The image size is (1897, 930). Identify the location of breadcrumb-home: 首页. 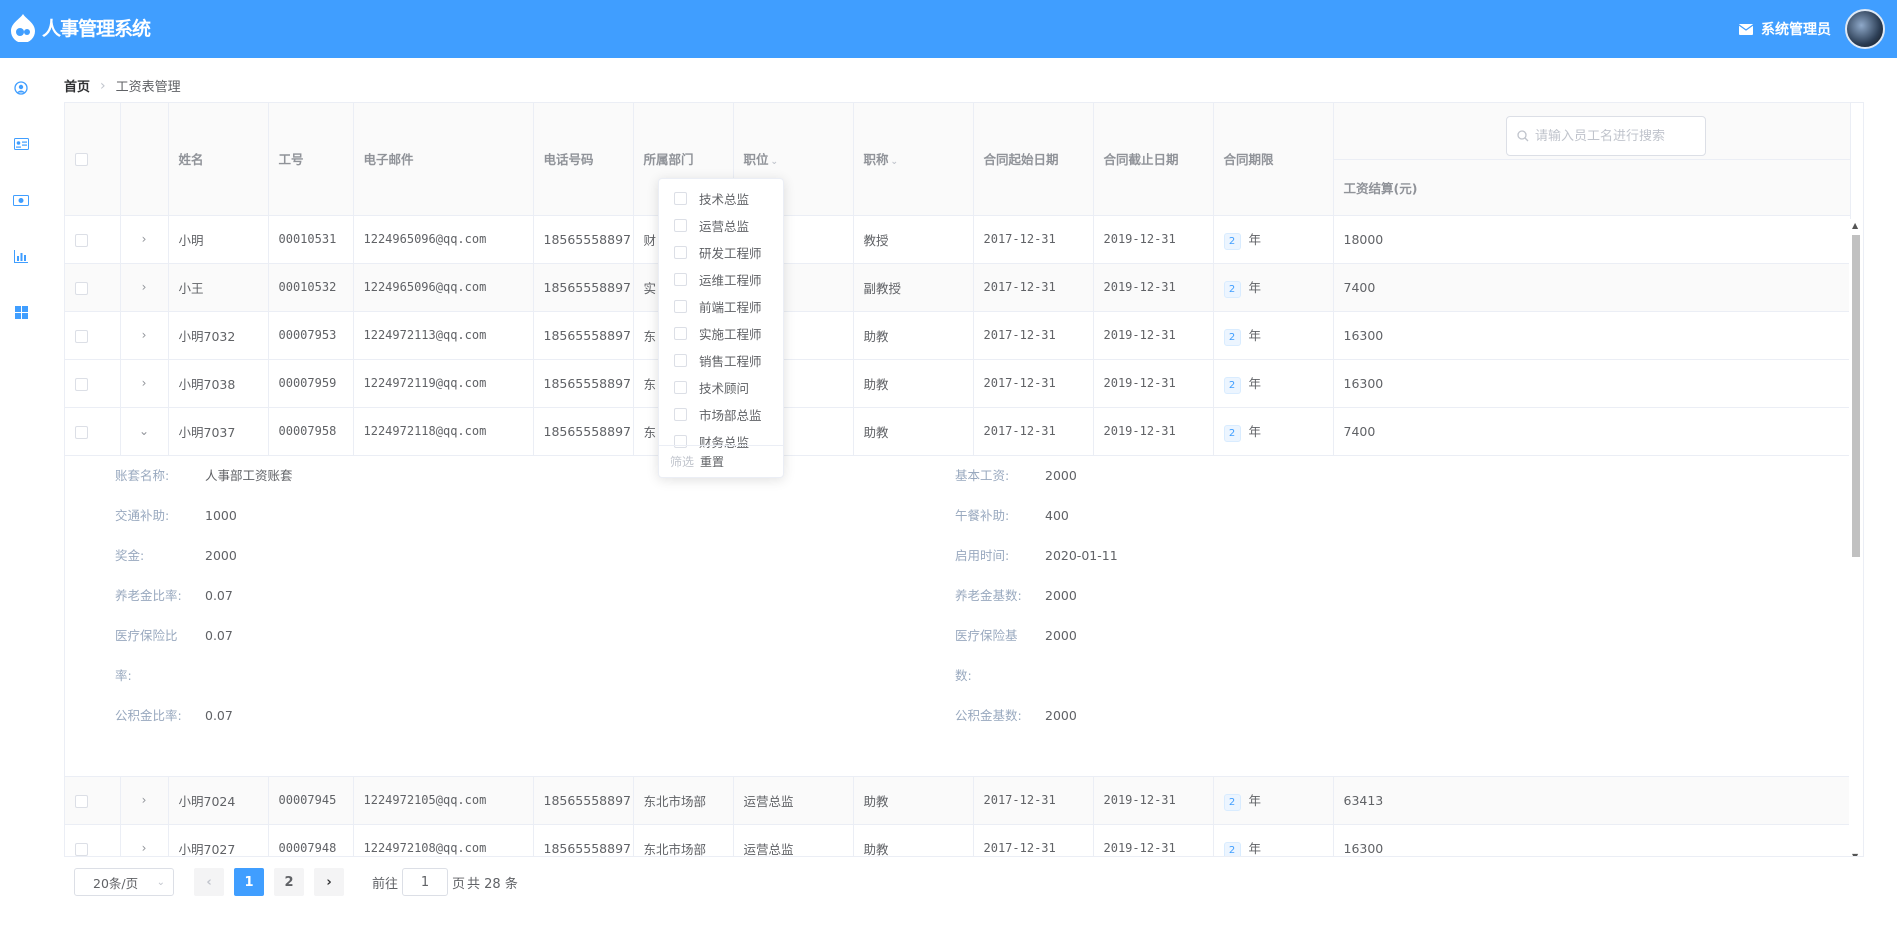
(77, 85).